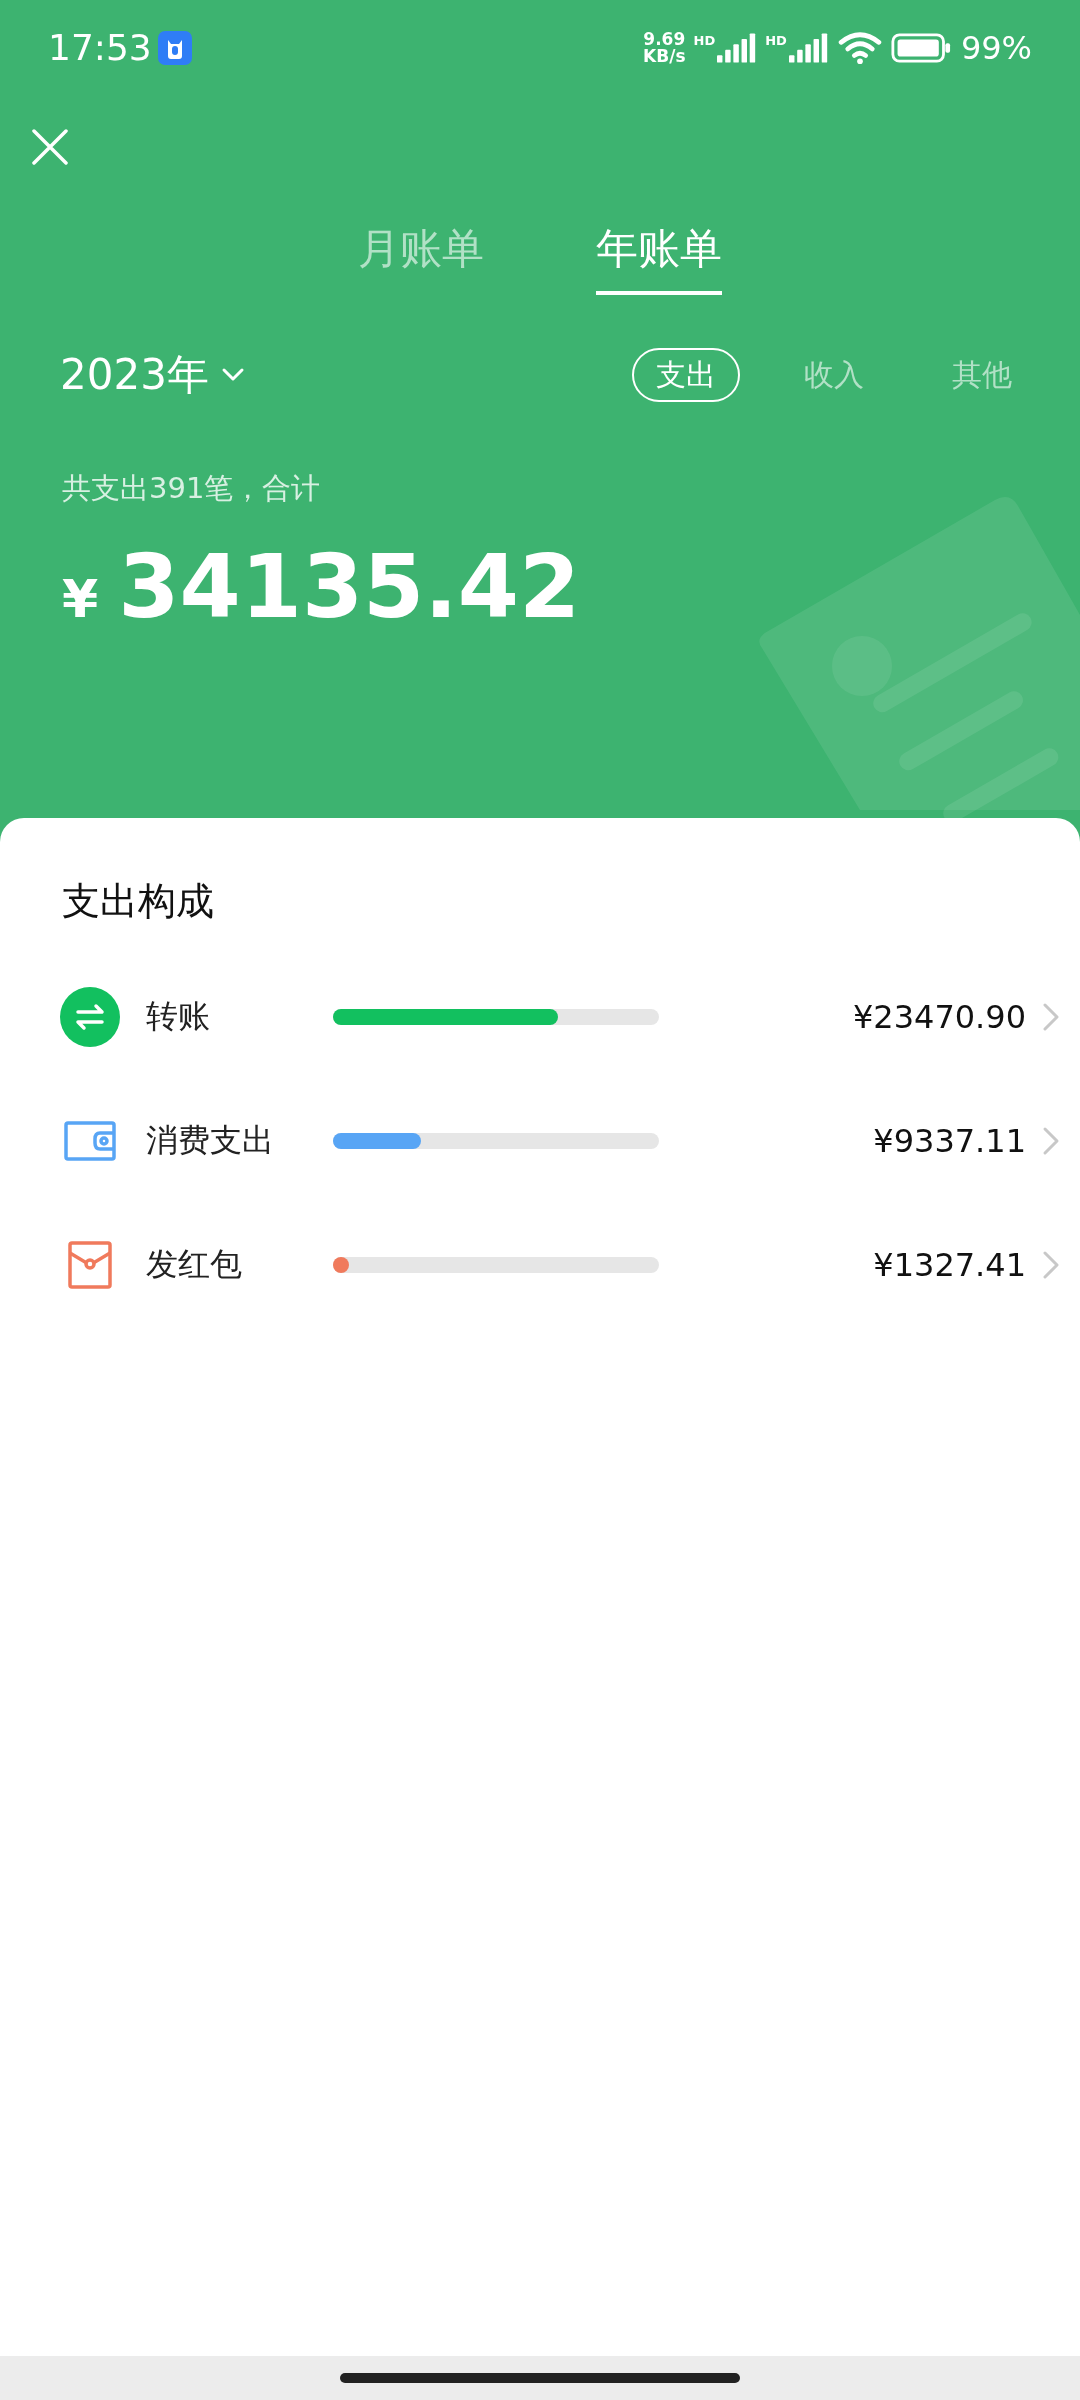 Image resolution: width=1080 pixels, height=2400 pixels. What do you see at coordinates (138, 901) in the screenshot?
I see `section-title: 支出构成` at bounding box center [138, 901].